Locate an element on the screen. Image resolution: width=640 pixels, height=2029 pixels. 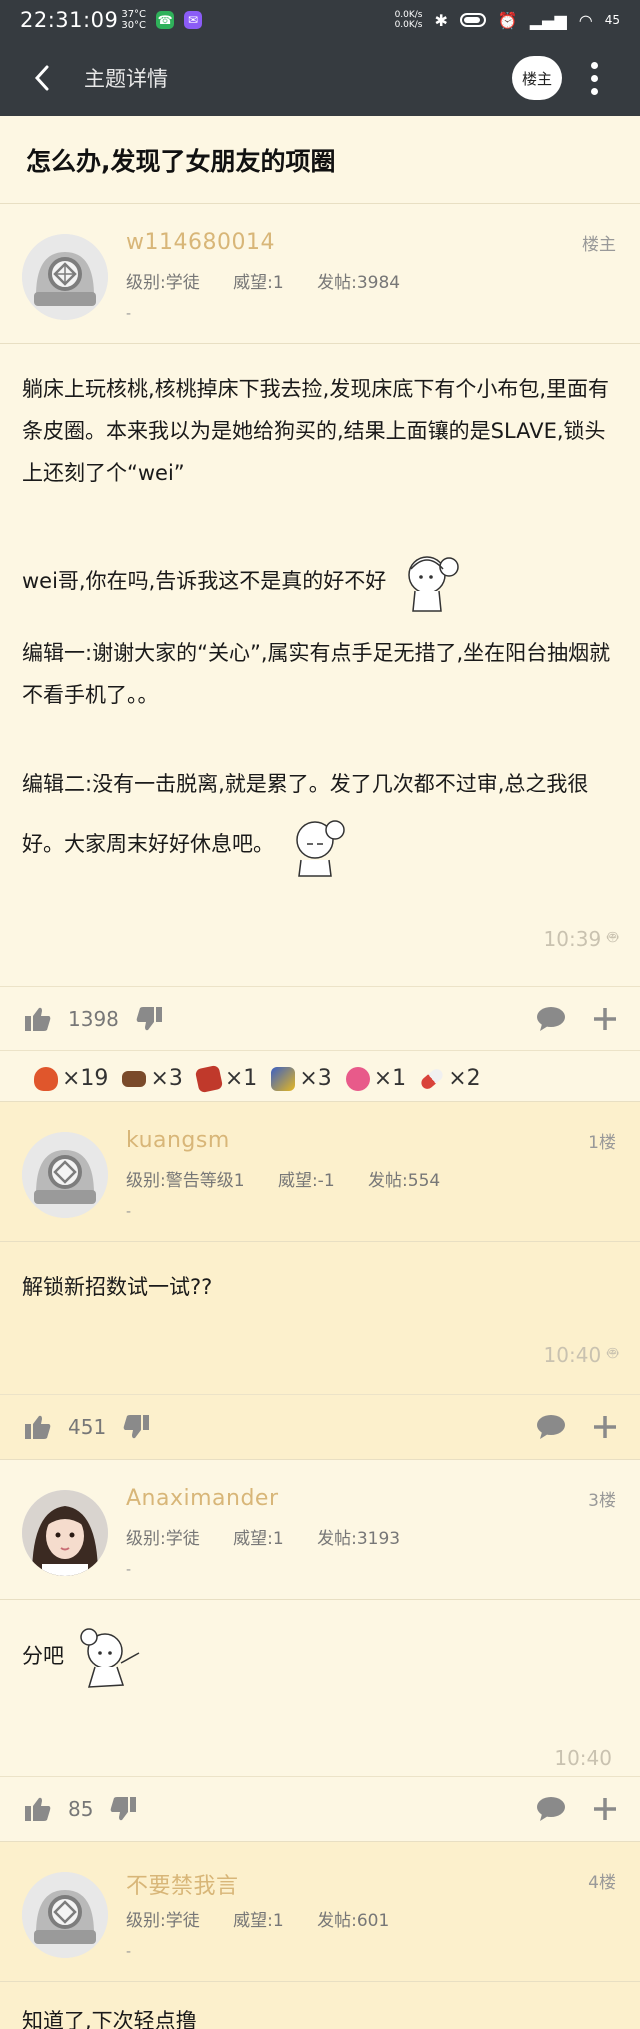
floor-label: 4楼 is located at coordinates (602, 1883).